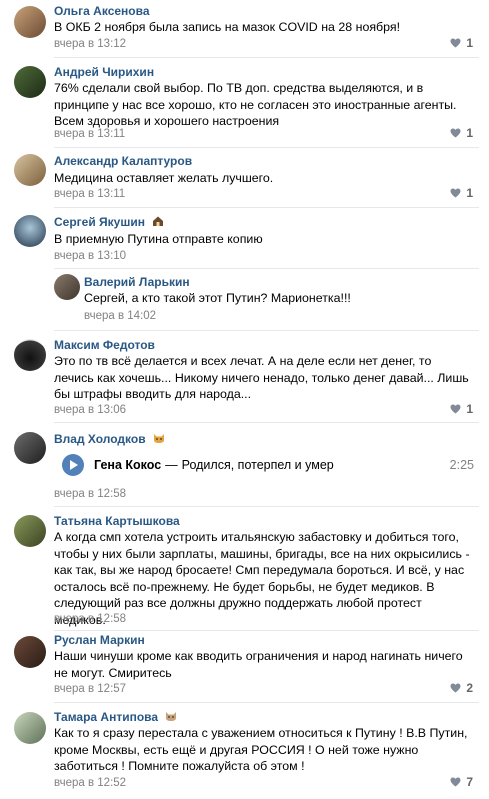  I want to click on comment-date: вчера в 14:02, so click(120, 316).